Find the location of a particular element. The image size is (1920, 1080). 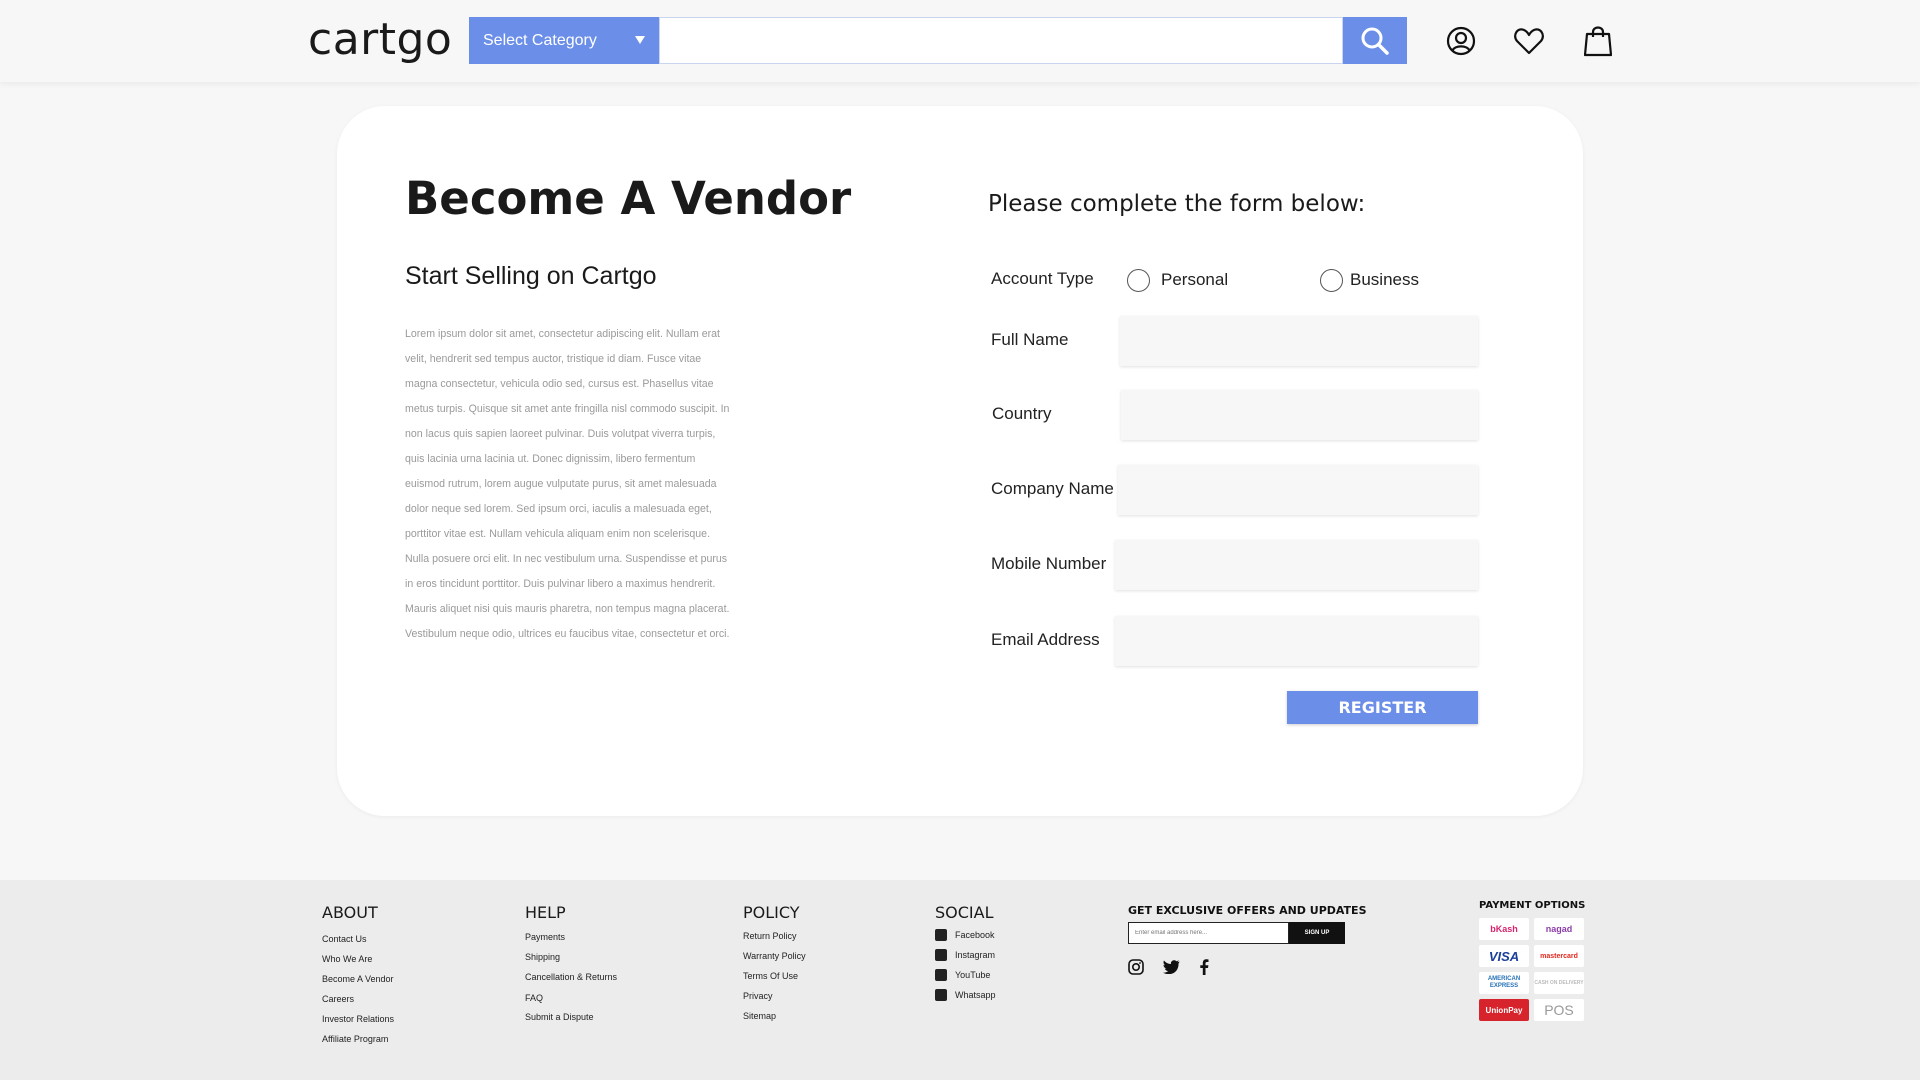

footer-about-heading: ABOUT is located at coordinates (350, 912).